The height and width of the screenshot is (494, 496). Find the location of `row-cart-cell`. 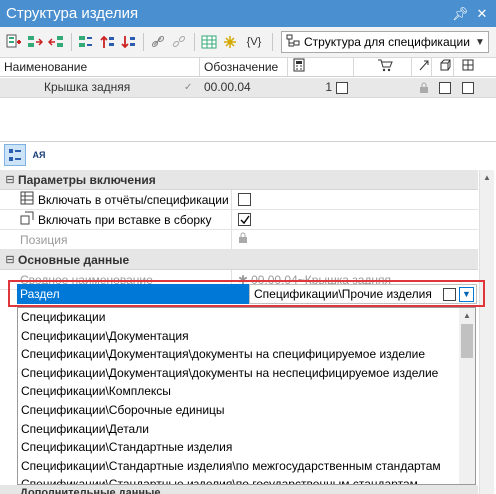

row-cart-cell is located at coordinates (385, 87).